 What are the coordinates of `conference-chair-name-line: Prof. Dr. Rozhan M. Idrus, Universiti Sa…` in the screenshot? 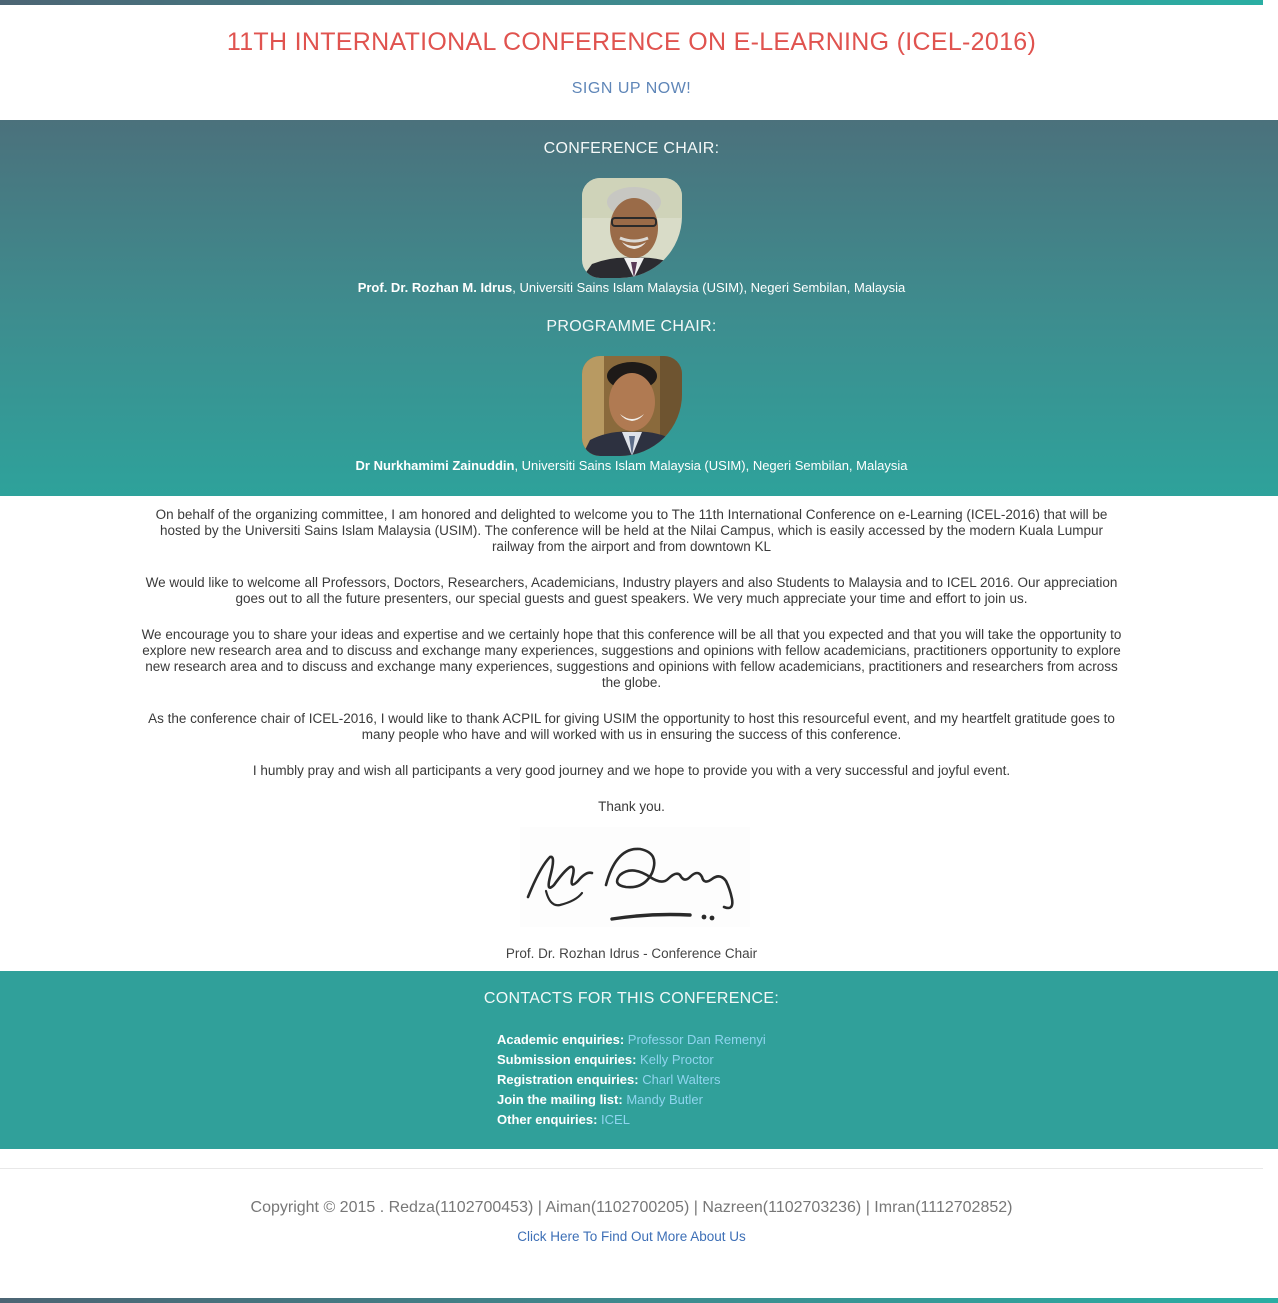 It's located at (631, 287).